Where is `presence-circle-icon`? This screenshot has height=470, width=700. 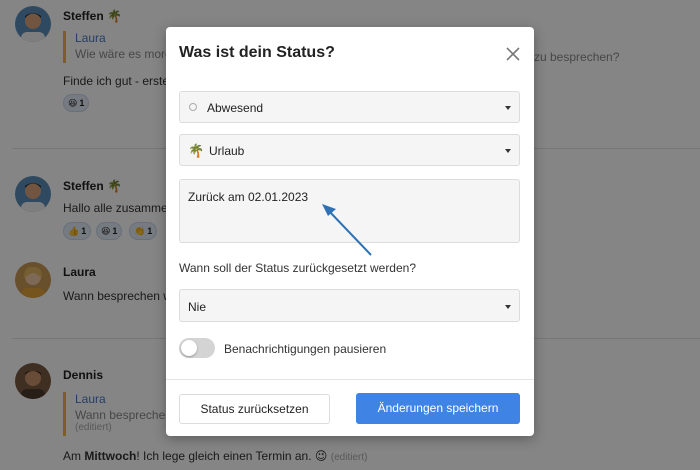
presence-circle-icon is located at coordinates (193, 107).